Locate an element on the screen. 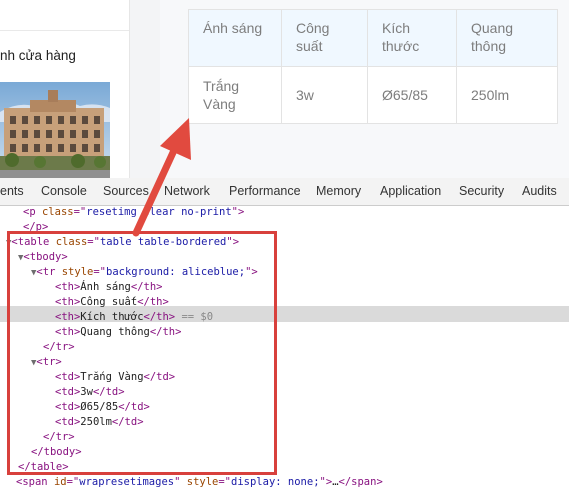  tab-console: Console is located at coordinates (64, 191).